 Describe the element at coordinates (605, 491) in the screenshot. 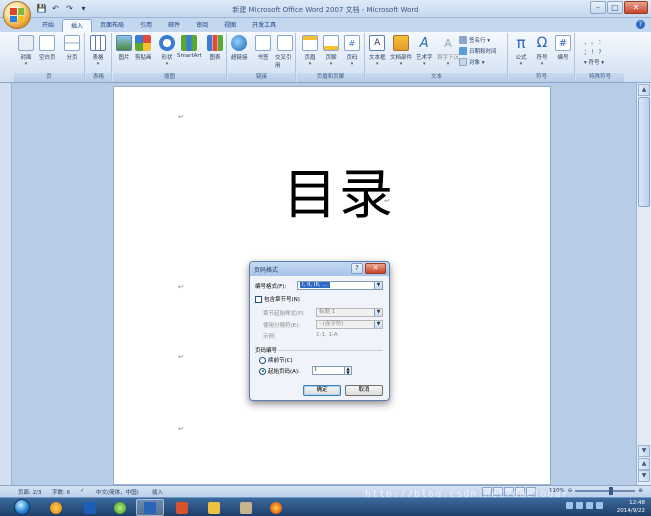

I see `zoom-slider` at that location.